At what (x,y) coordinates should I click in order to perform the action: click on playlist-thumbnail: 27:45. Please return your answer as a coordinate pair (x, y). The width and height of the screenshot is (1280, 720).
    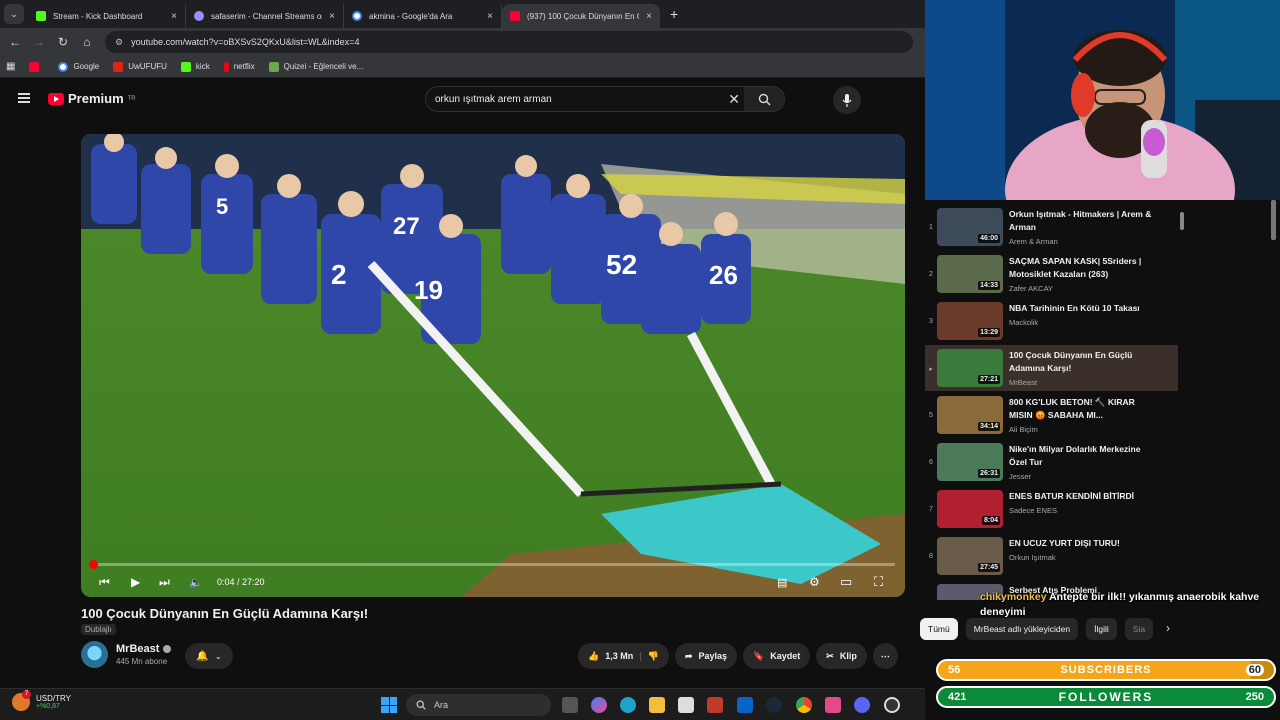
    Looking at the image, I should click on (970, 556).